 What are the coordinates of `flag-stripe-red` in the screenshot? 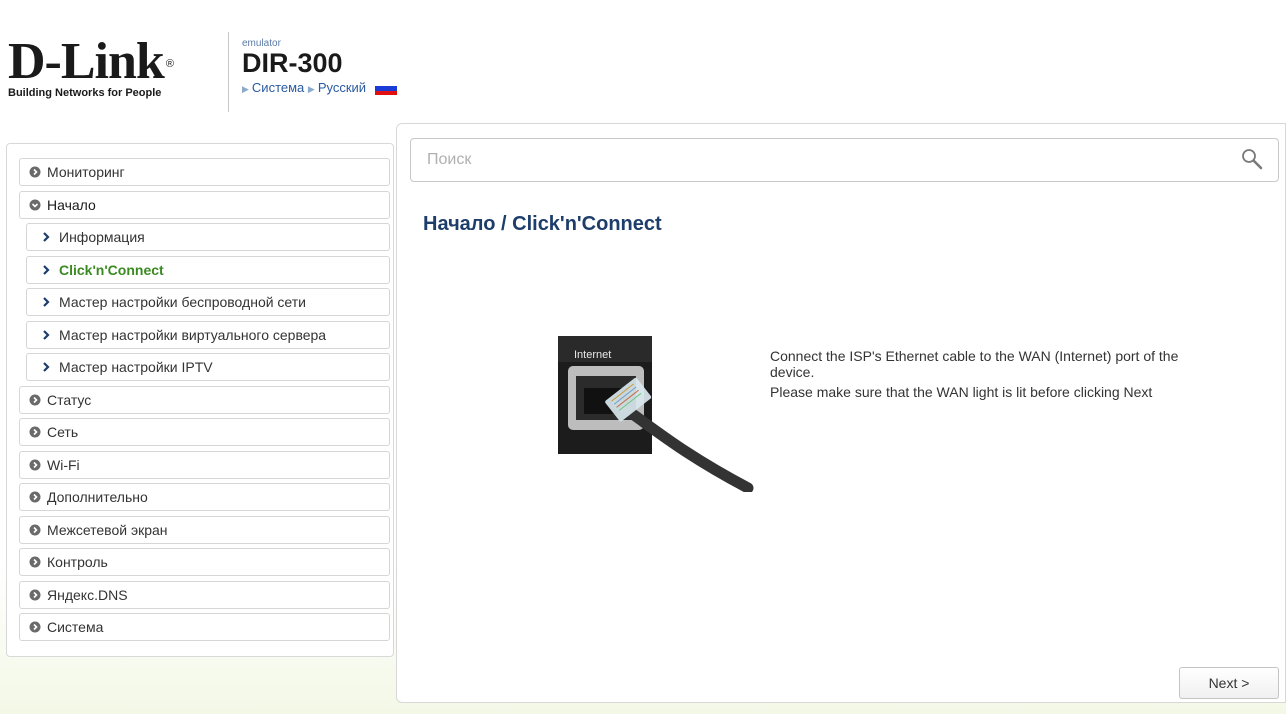 It's located at (385, 93).